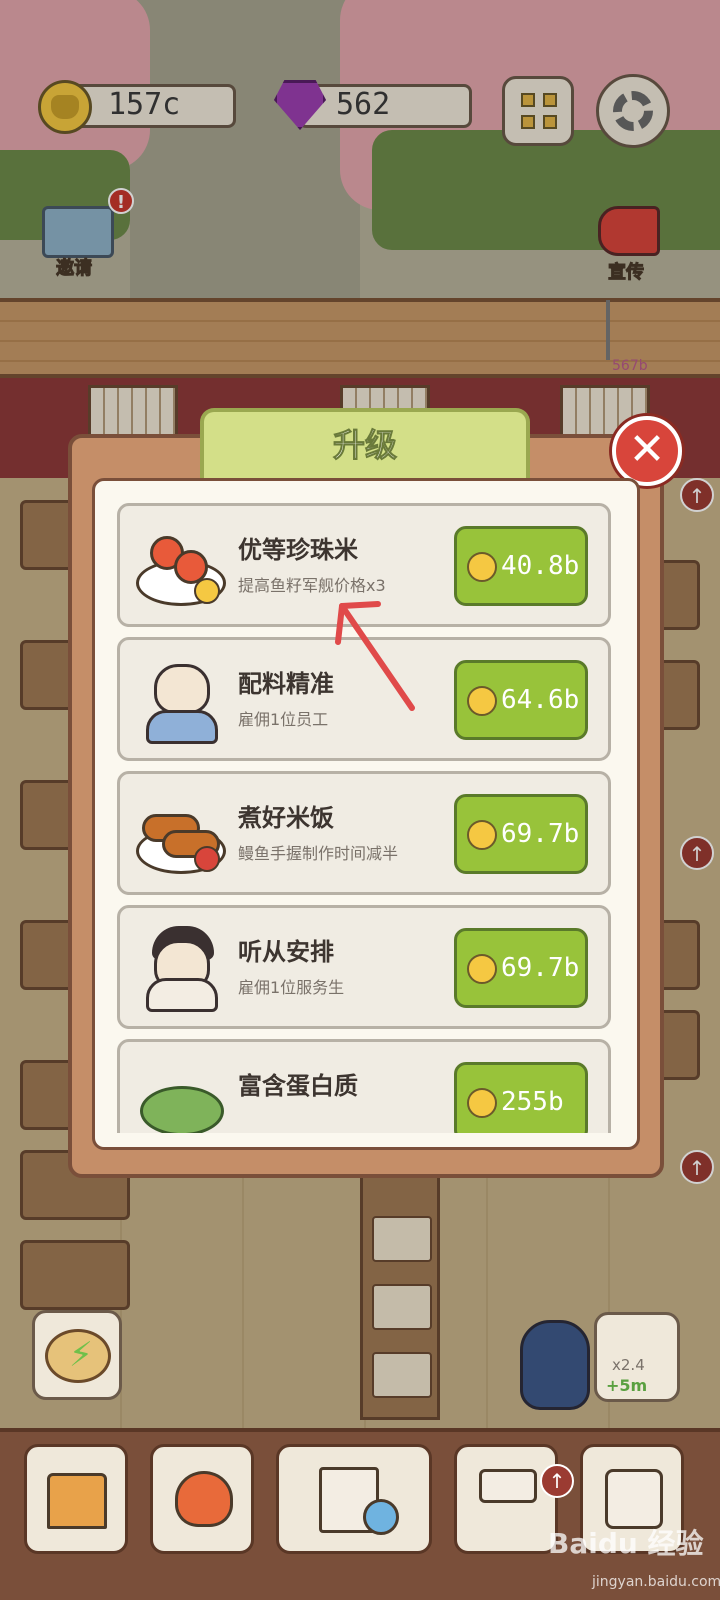 The width and height of the screenshot is (720, 1600). I want to click on paint-roller-icon, so click(508, 1486).